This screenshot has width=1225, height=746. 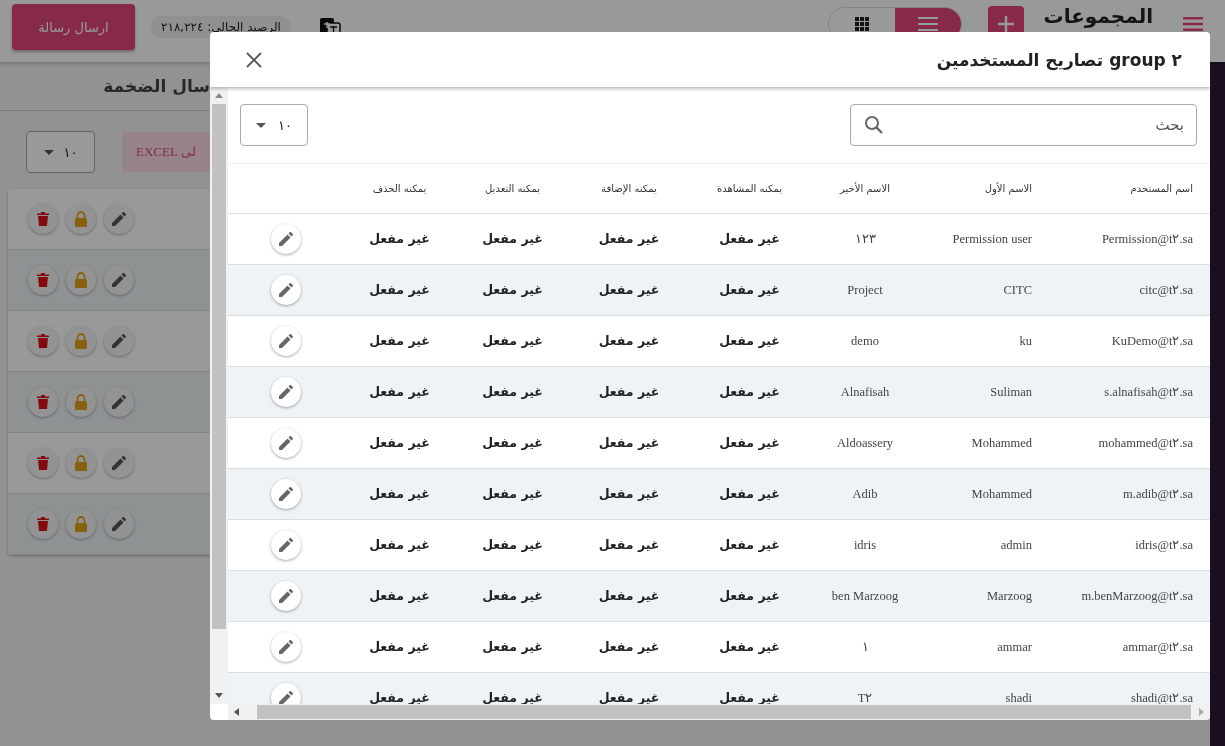 I want to click on last-name-cell: idris, so click(x=865, y=545).